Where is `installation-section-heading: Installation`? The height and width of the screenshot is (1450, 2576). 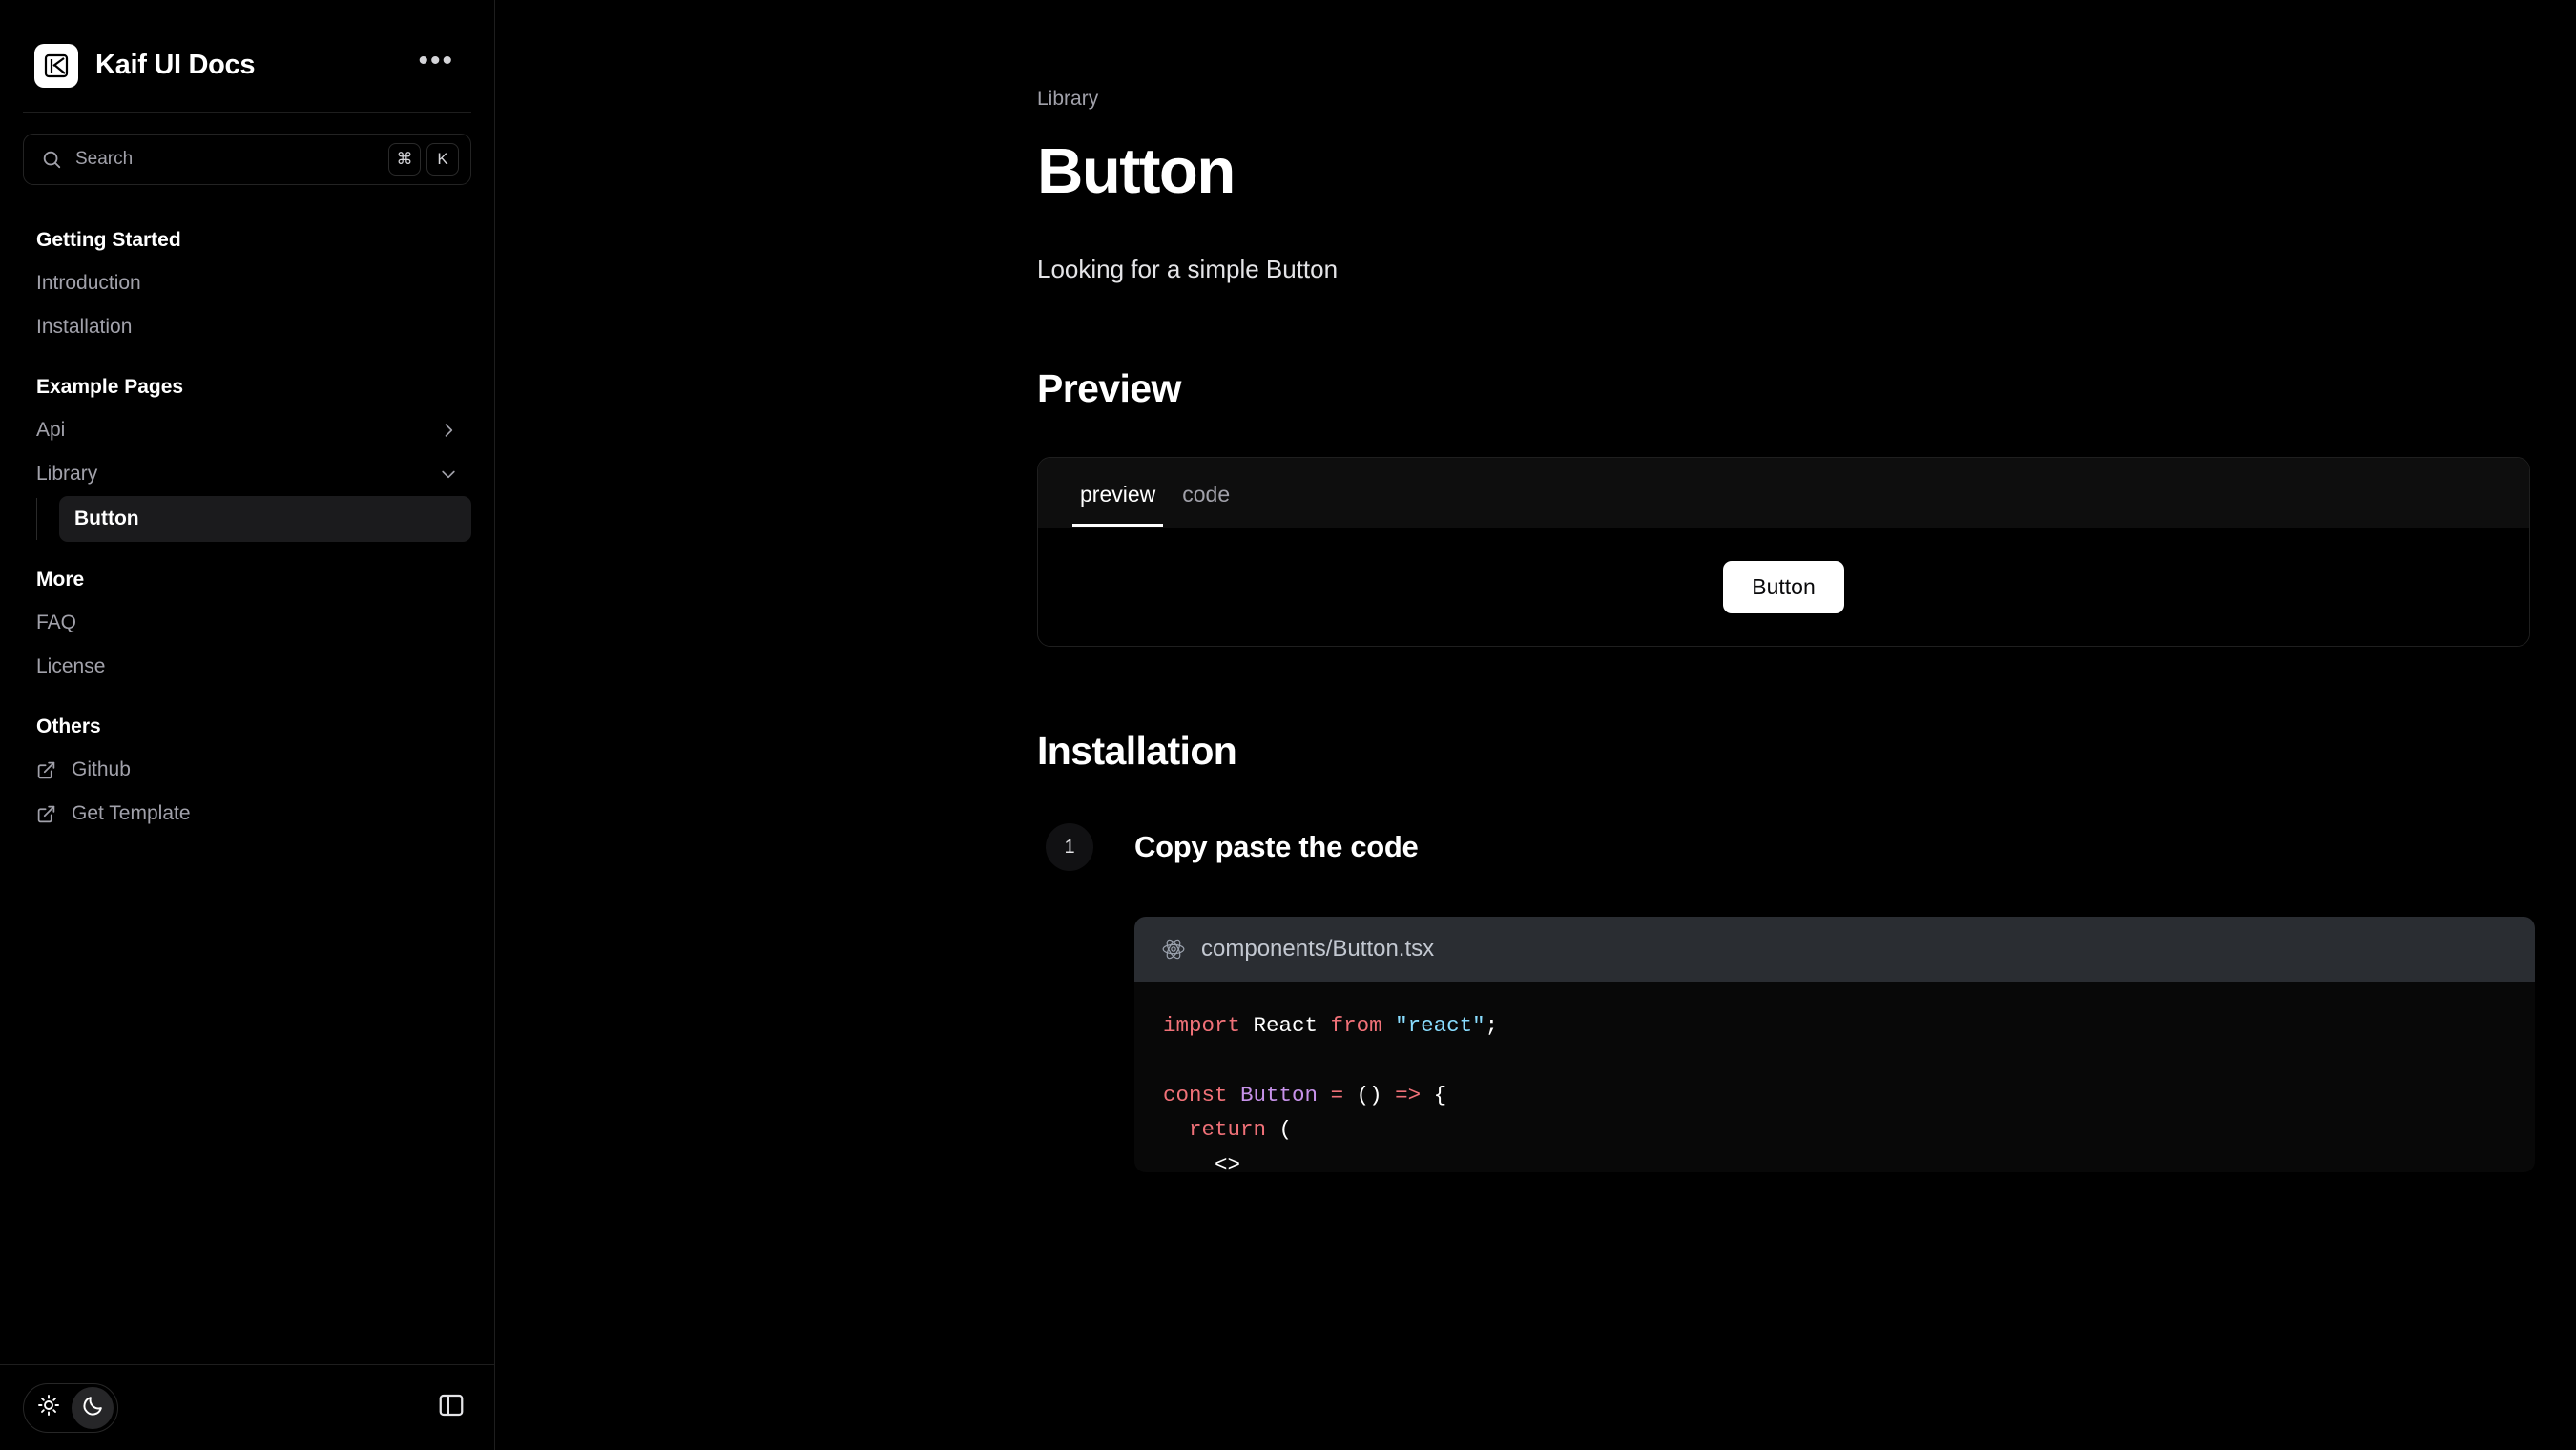
installation-section-heading: Installation is located at coordinates (1137, 751).